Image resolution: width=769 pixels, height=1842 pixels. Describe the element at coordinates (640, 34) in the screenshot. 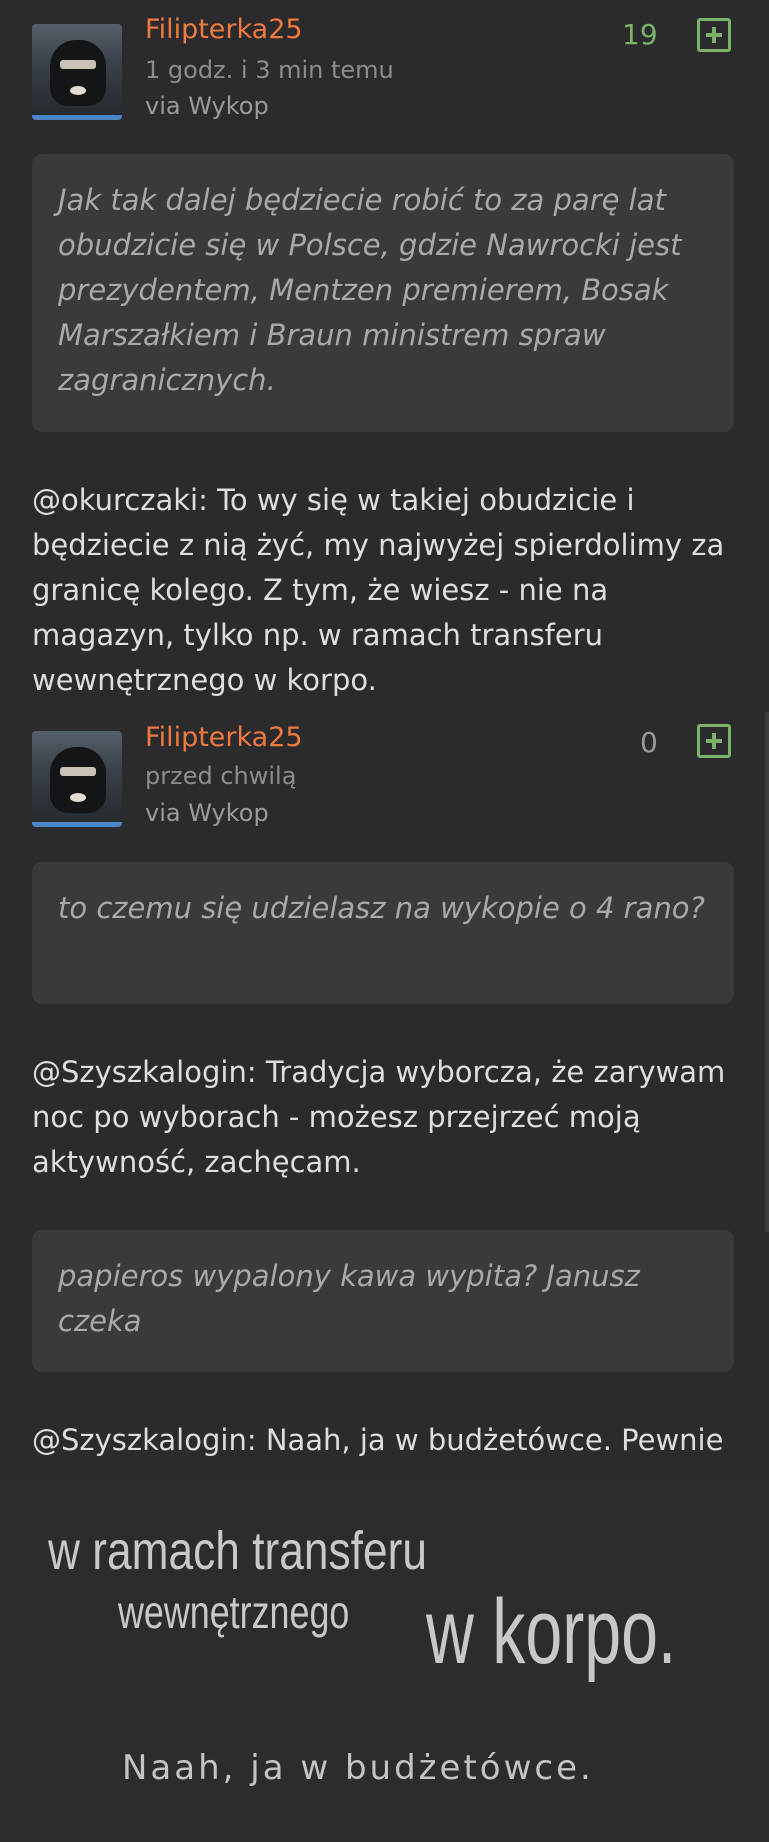

I see `vote-count: 19` at that location.